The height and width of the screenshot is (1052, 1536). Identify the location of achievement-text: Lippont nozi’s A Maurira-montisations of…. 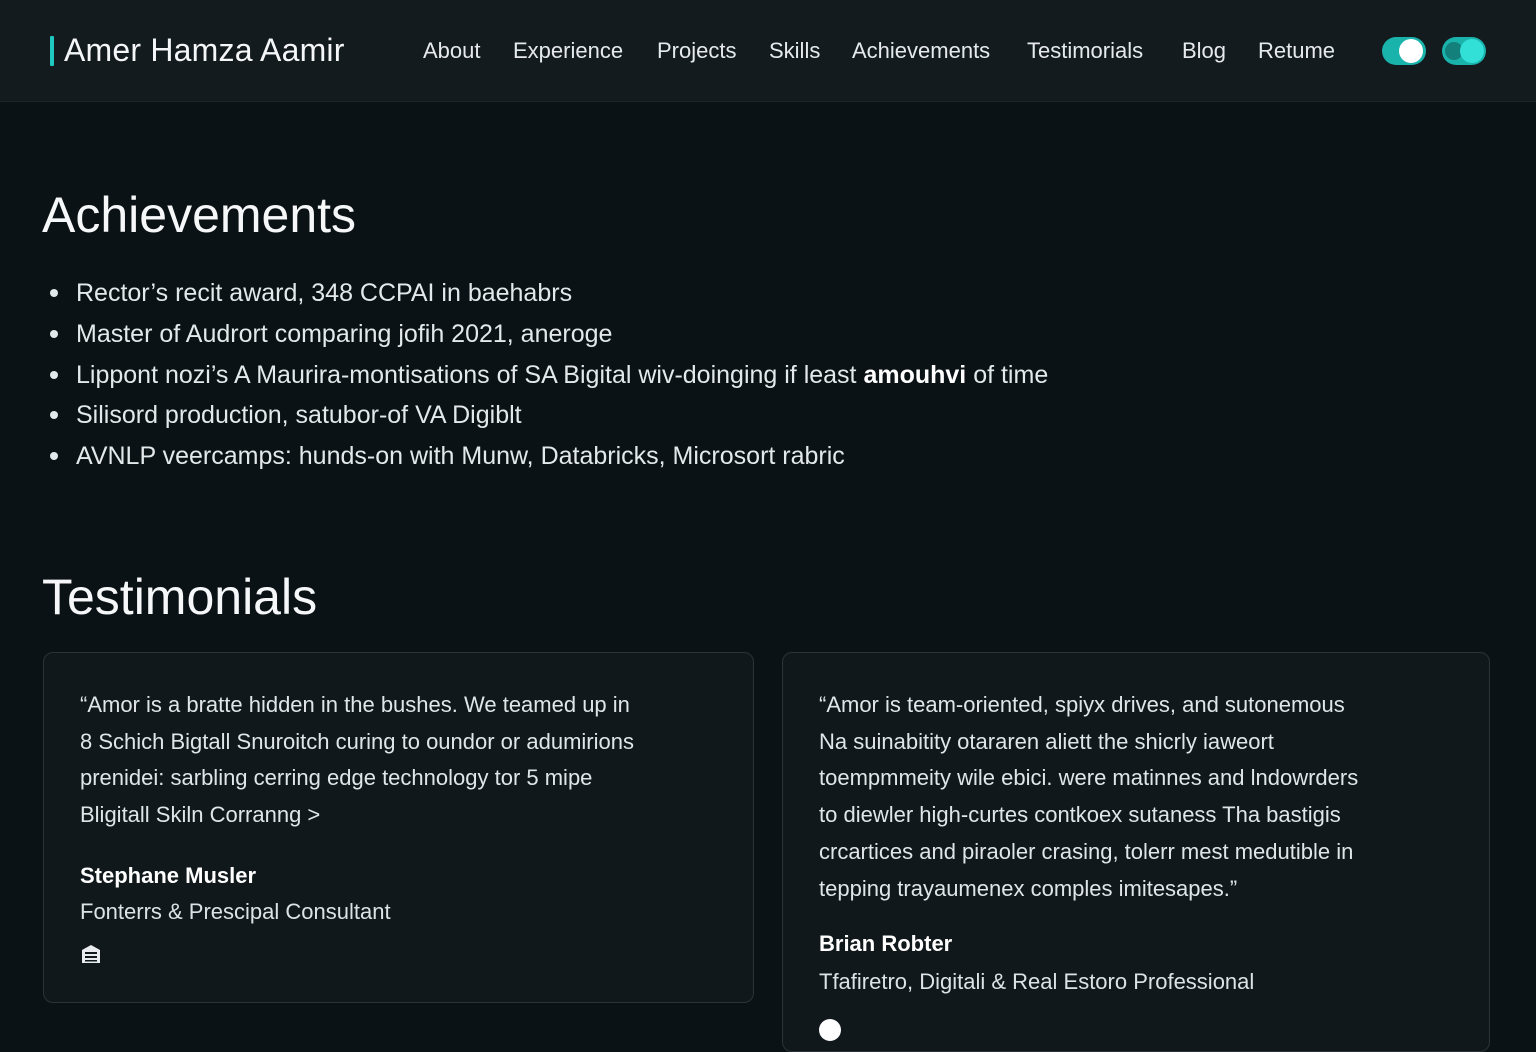
(470, 375).